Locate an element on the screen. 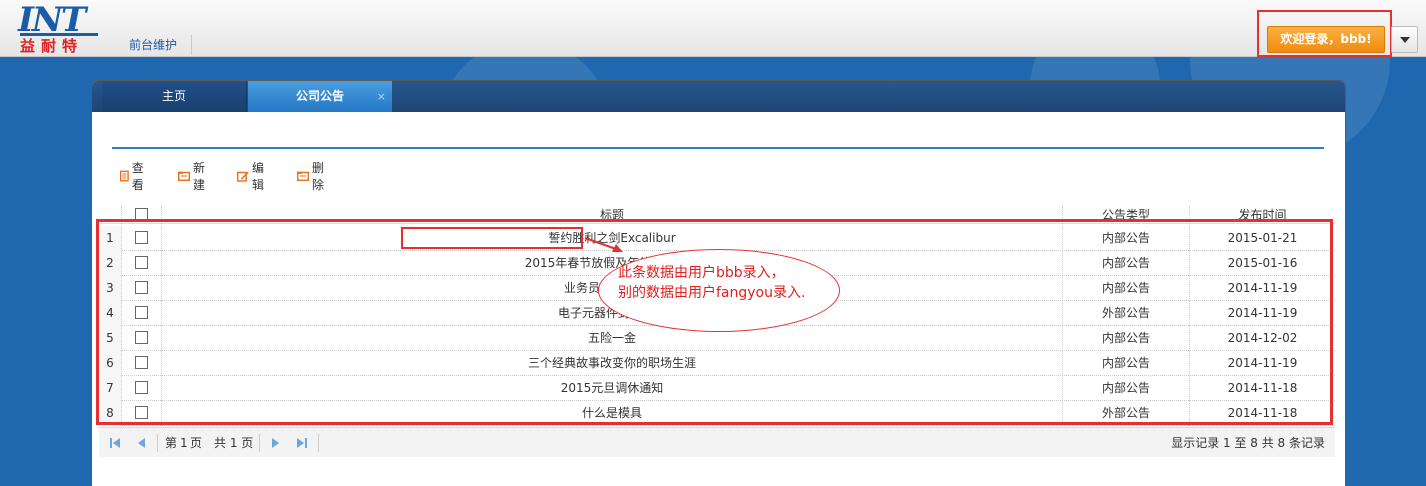 Image resolution: width=1426 pixels, height=486 pixels. tab-strip: 主页 公司公告 × is located at coordinates (718, 96).